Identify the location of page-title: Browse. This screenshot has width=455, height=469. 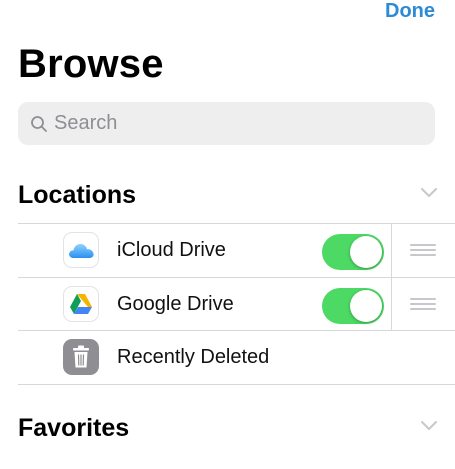
(91, 64).